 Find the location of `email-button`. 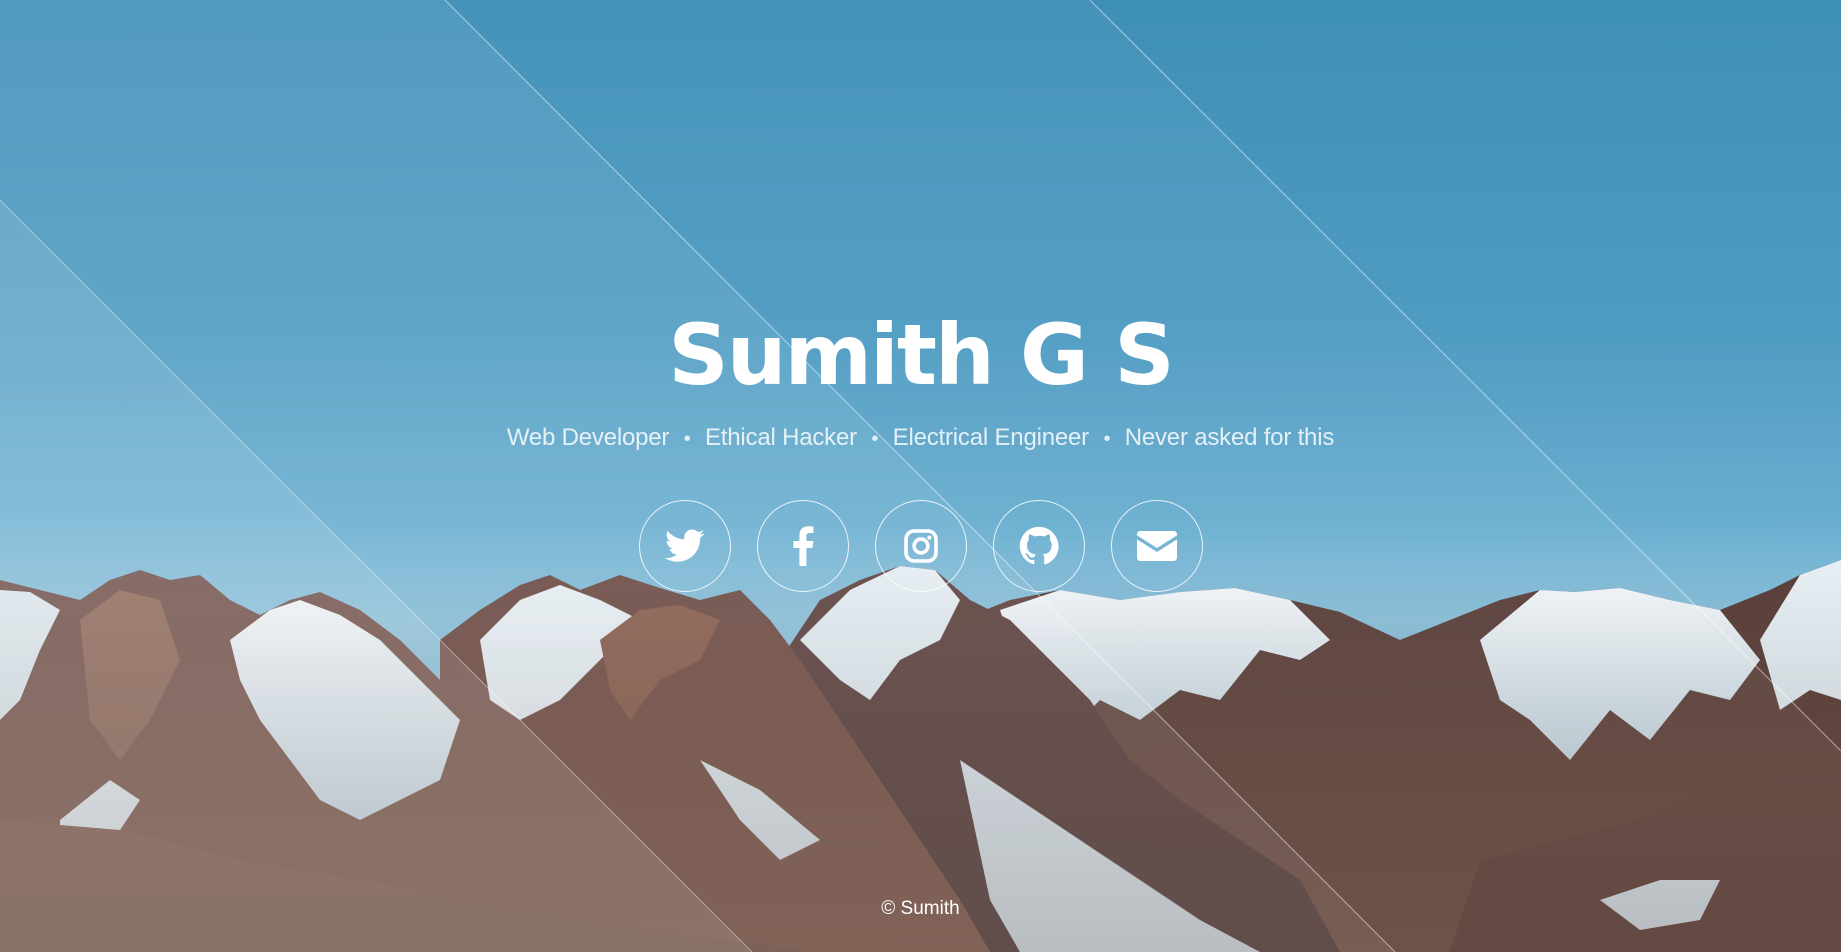

email-button is located at coordinates (1156, 546).